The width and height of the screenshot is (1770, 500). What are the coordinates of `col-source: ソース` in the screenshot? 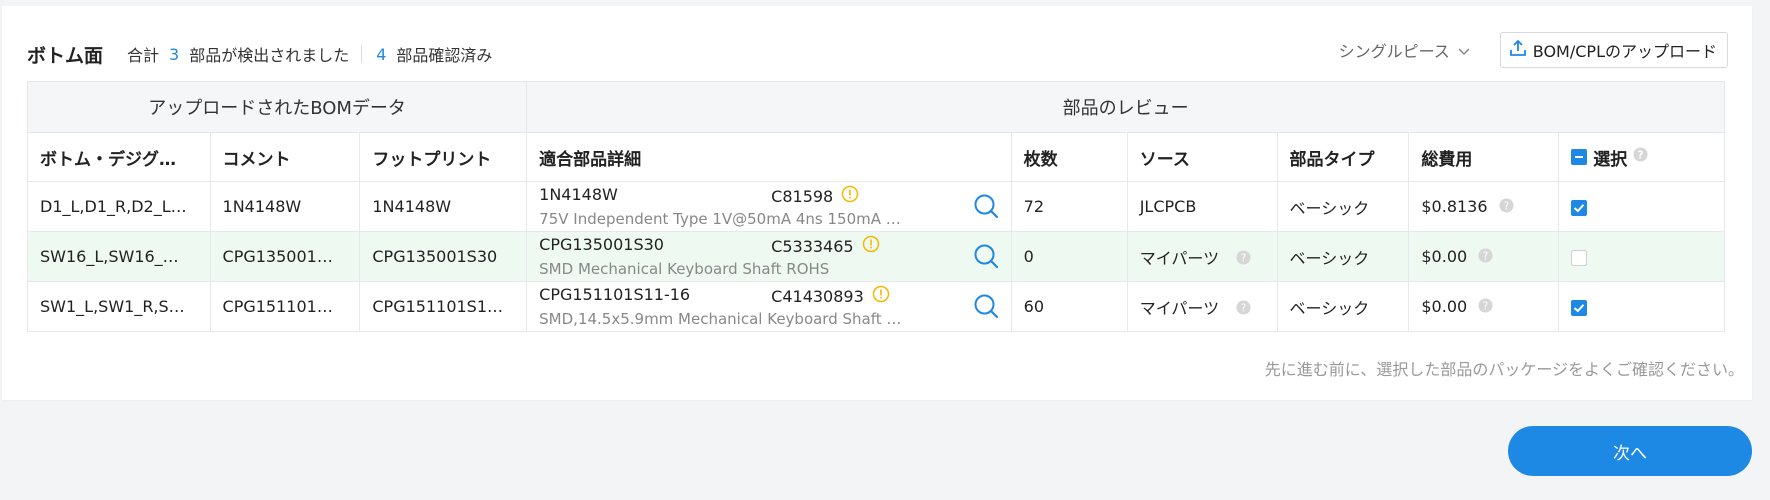 It's located at (1202, 157).